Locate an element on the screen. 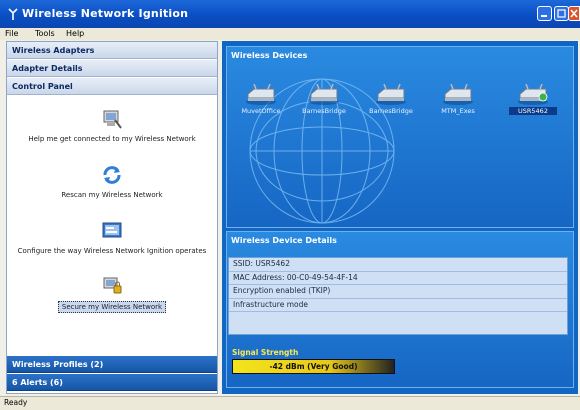 This screenshot has height=410, width=580. sidebar-section-adapters: Wireless Adapters is located at coordinates (112, 50).